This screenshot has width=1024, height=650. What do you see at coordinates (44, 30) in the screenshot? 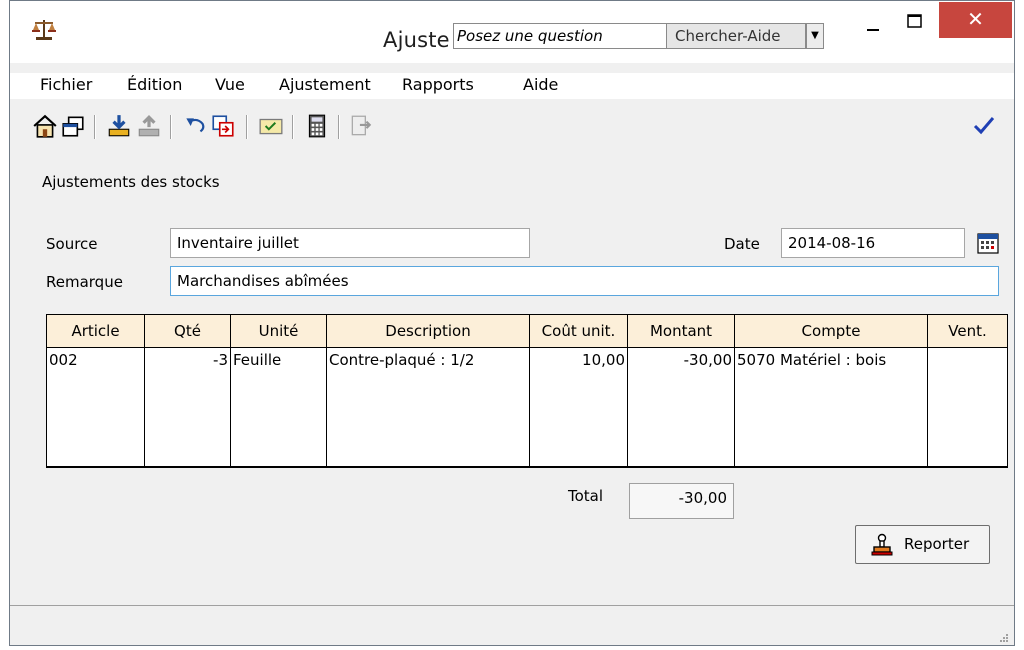
I see `app-scales-icon` at bounding box center [44, 30].